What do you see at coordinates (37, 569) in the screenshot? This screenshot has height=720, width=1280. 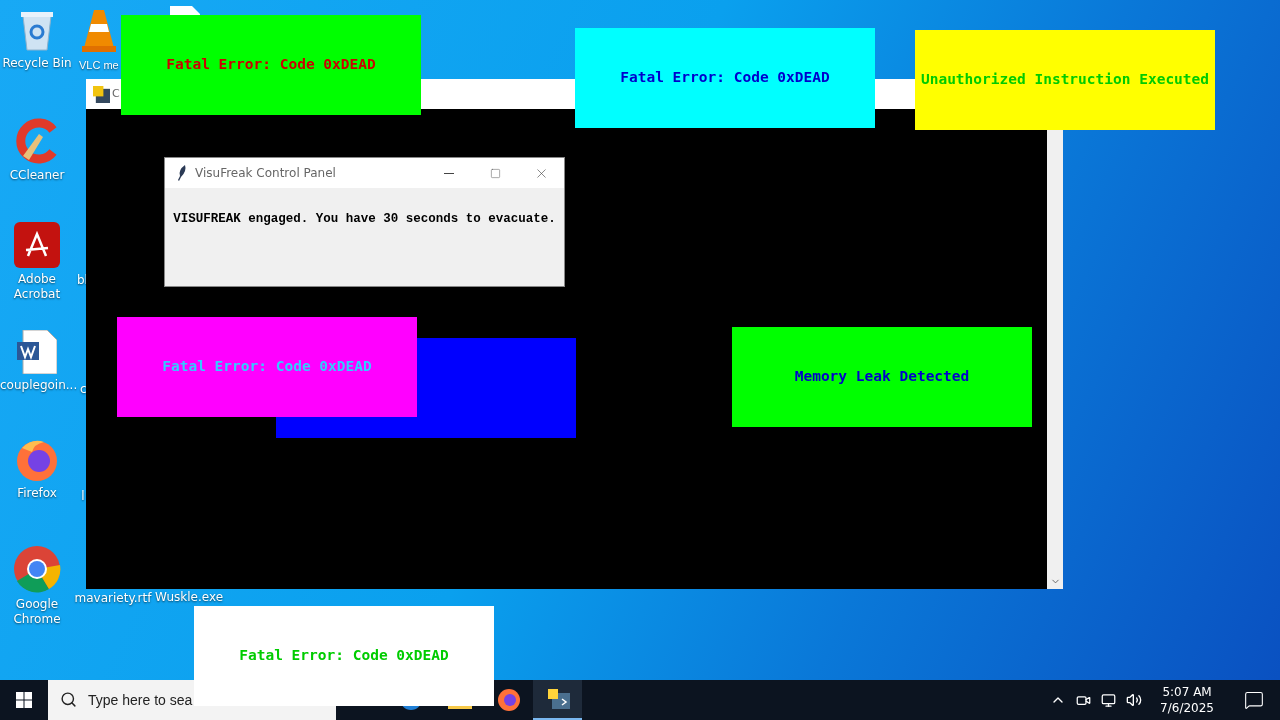 I see `chrome-icon` at bounding box center [37, 569].